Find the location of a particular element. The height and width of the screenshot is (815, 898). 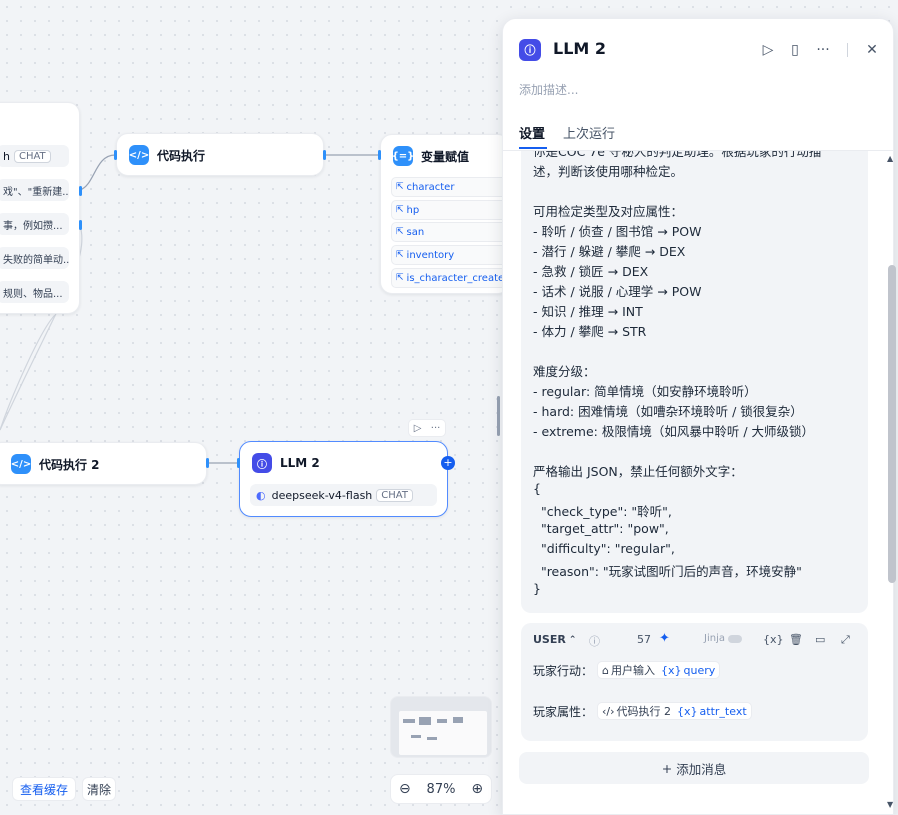

model-name: h is located at coordinates (6, 156).